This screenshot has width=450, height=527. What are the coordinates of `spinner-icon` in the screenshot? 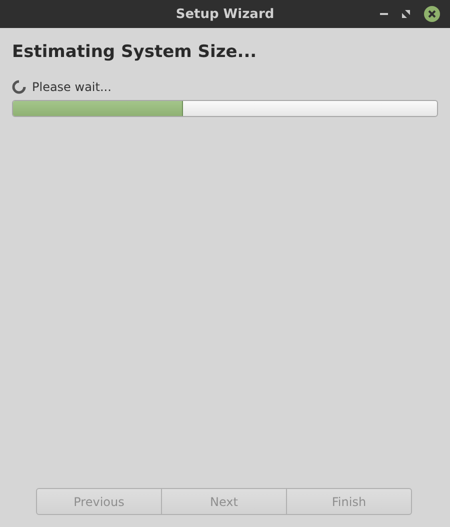 It's located at (19, 87).